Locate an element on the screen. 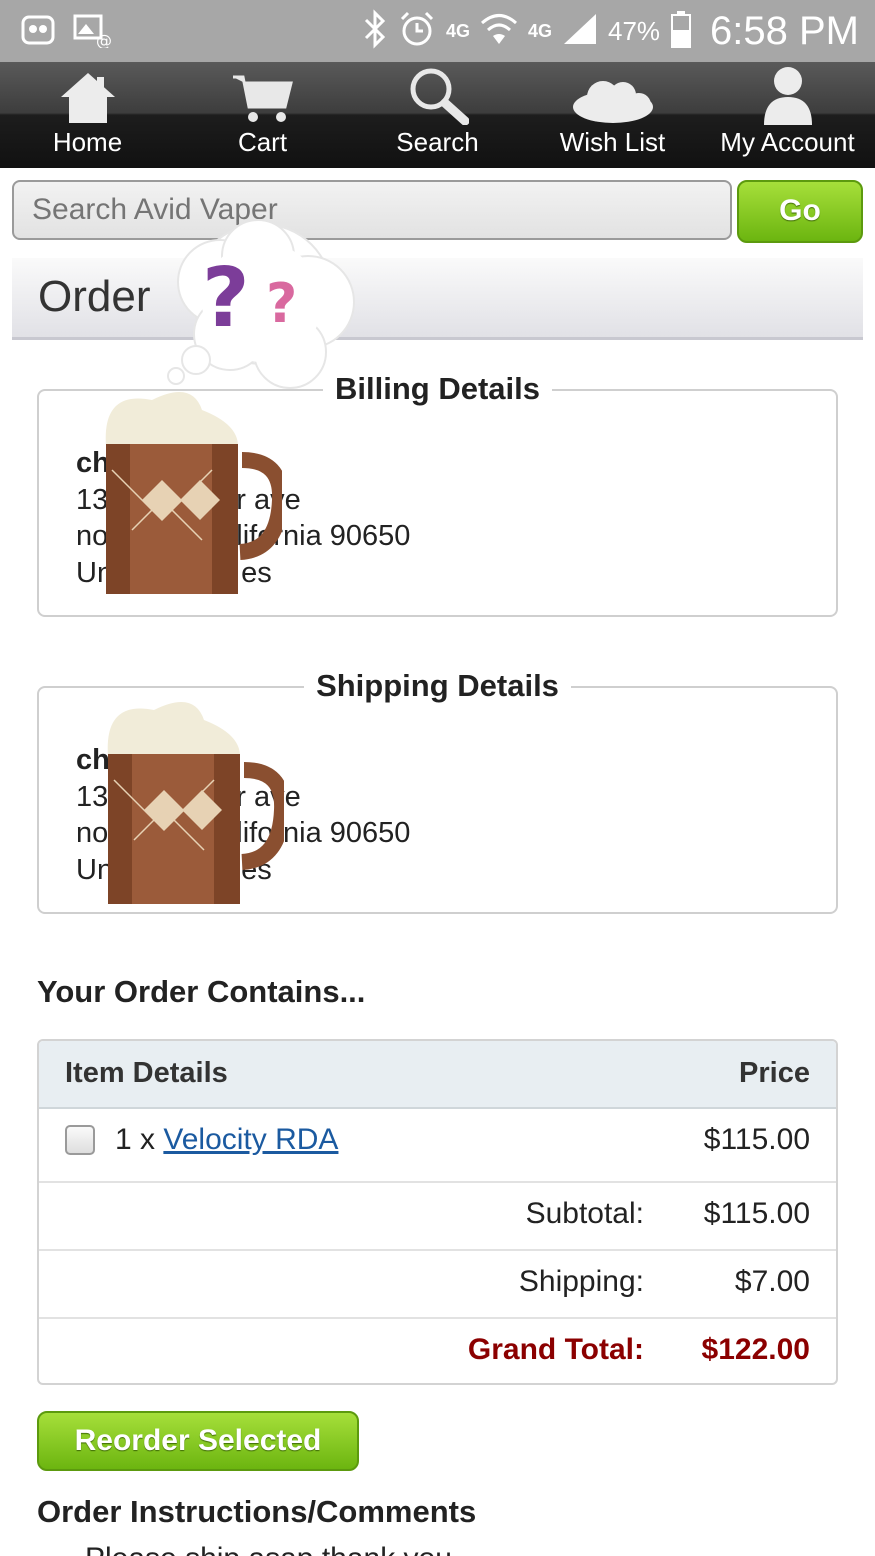  item-quantity: 1 x is located at coordinates (135, 1139).